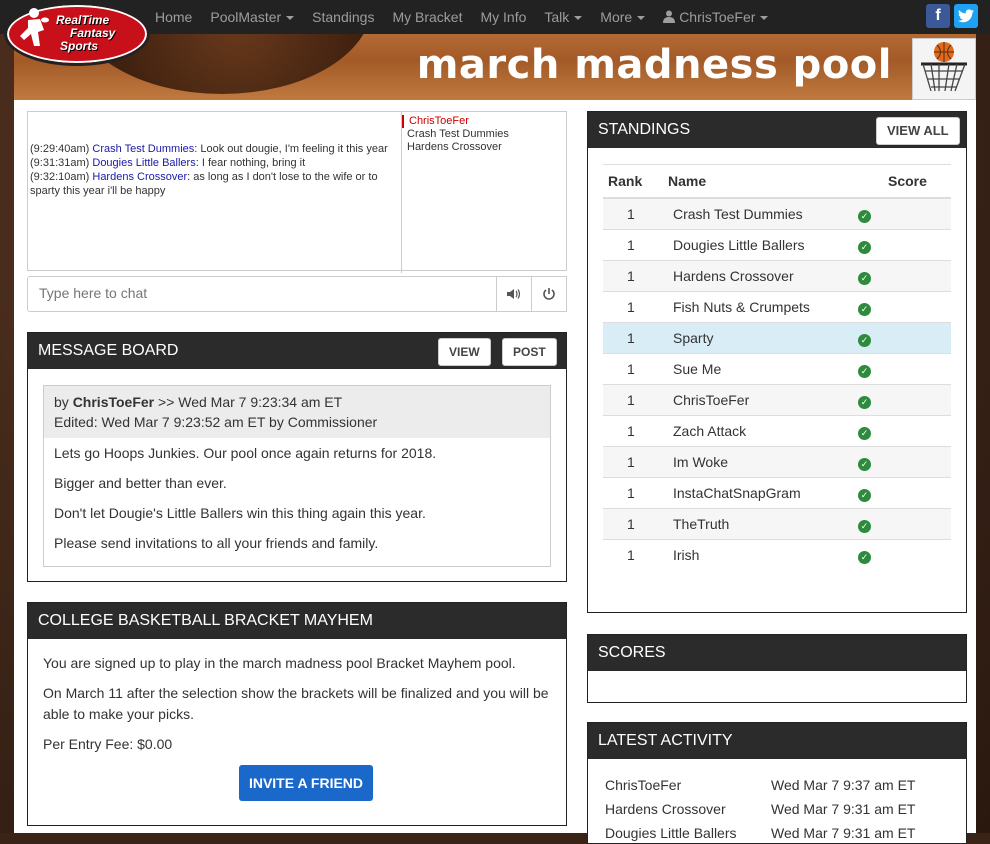  Describe the element at coordinates (917, 181) in the screenshot. I see `col-score: Score` at that location.